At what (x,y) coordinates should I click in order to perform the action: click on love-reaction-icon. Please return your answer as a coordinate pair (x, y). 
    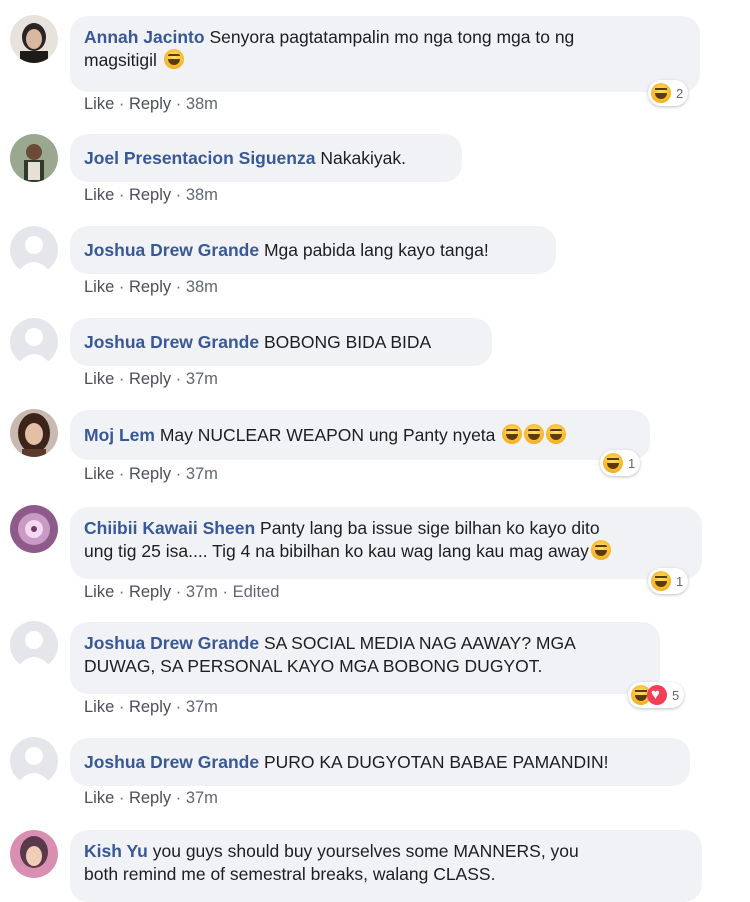
    Looking at the image, I should click on (657, 695).